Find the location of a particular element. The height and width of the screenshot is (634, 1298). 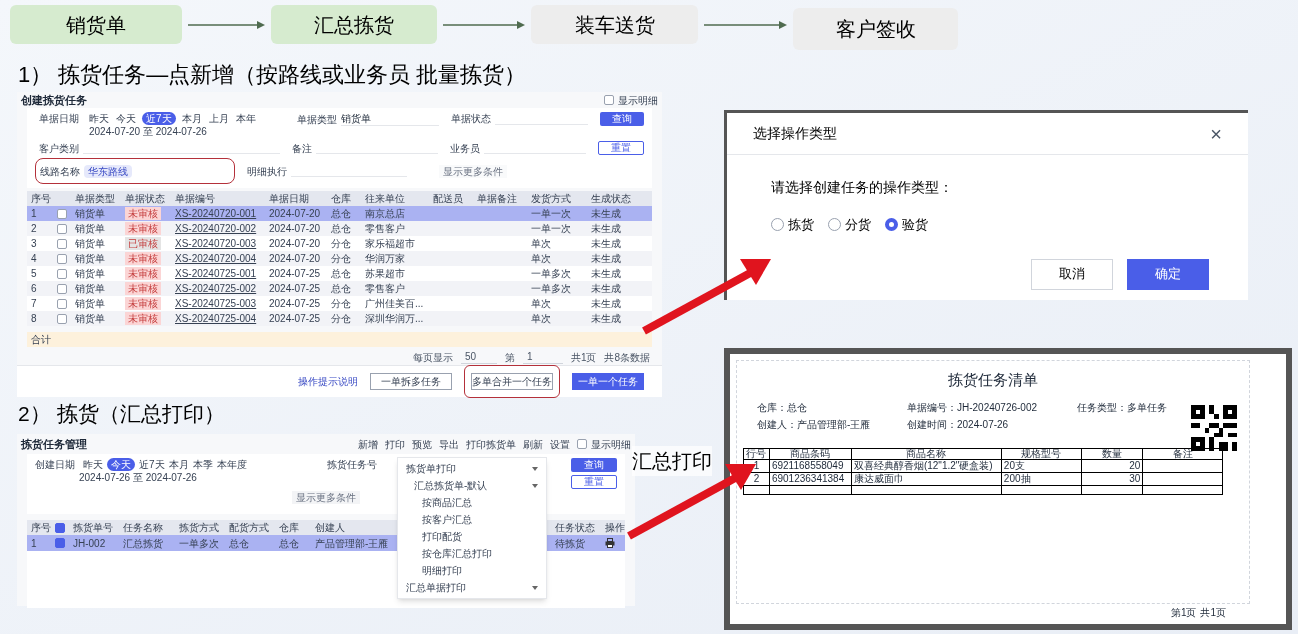

help-link: 操作提示说明 is located at coordinates (328, 381).